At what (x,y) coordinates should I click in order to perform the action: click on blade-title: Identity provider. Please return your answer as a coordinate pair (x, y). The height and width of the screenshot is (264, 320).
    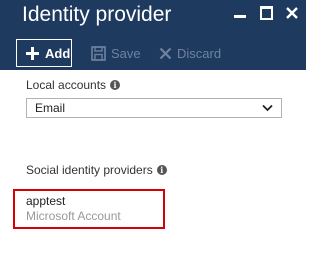
    Looking at the image, I should click on (97, 14).